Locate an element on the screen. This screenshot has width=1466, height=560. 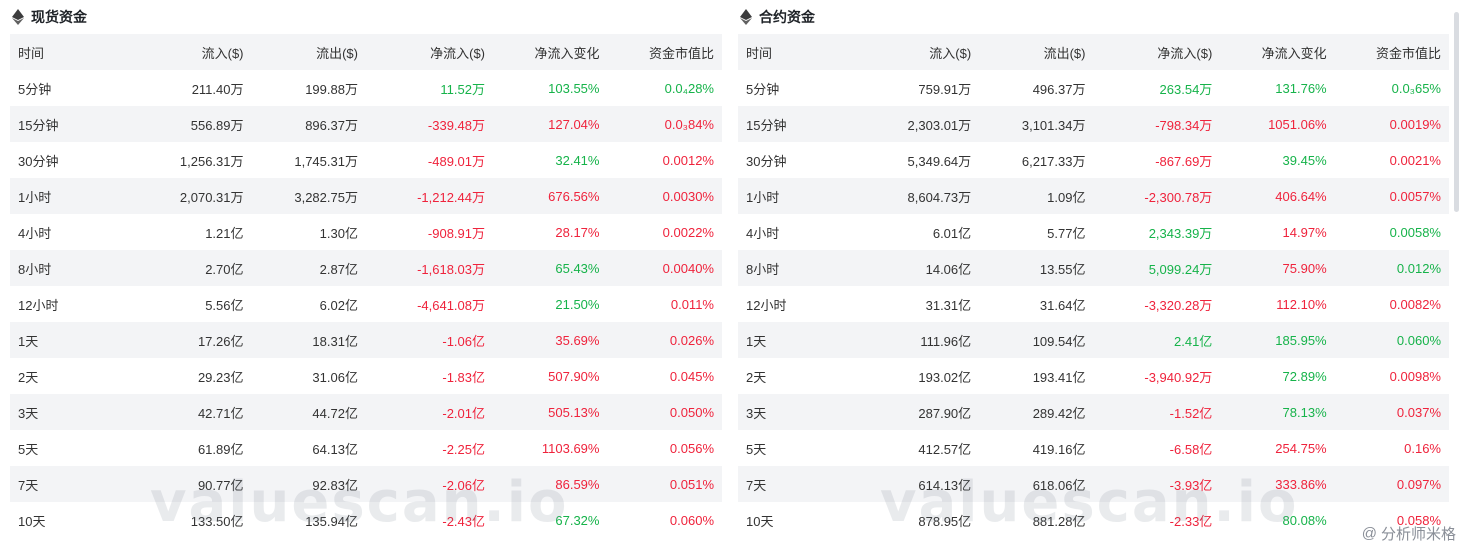
cell-net-inflow: 2.41亿 is located at coordinates (1193, 341).